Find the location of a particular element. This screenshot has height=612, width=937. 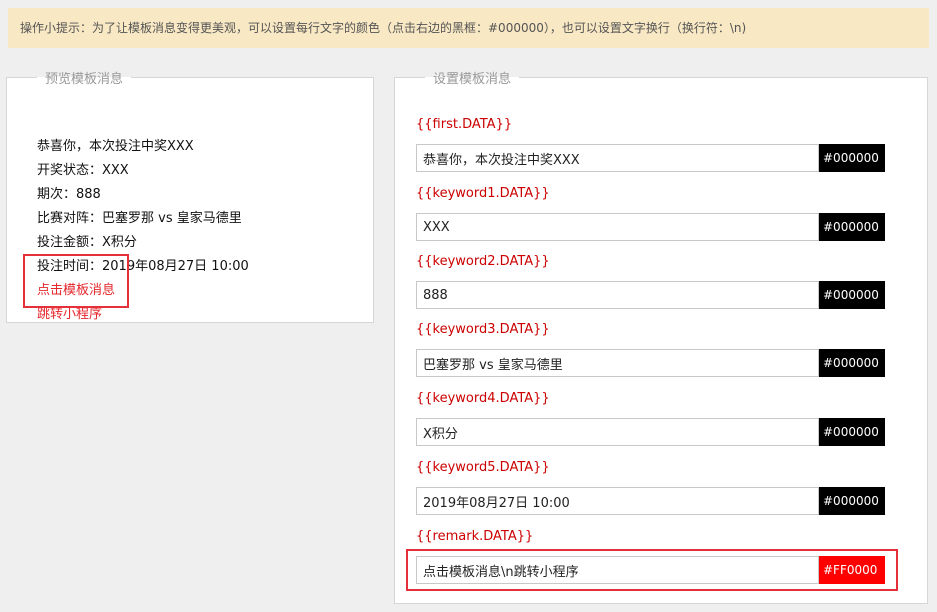

keyword3-color-picker: #000000 is located at coordinates (852, 363).